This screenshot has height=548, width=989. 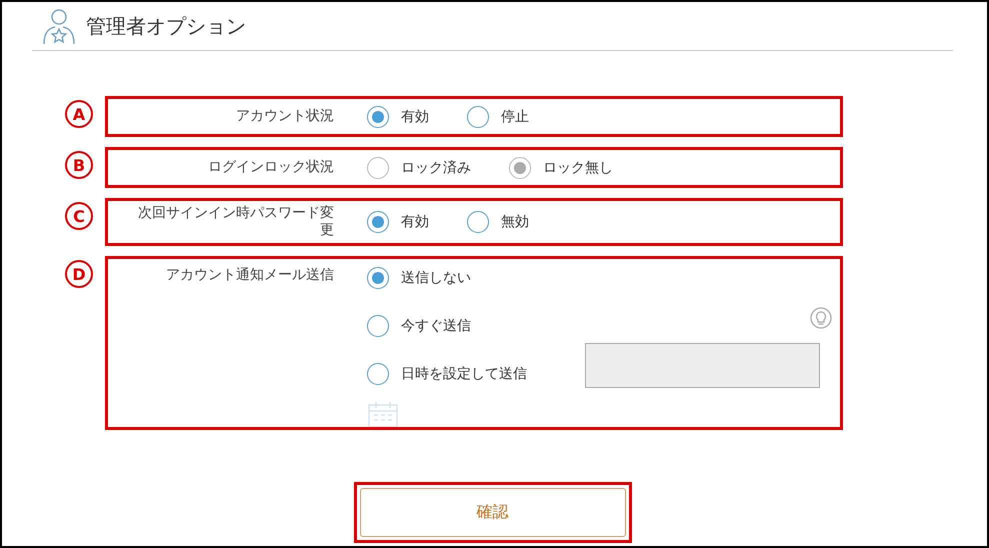 I want to click on marker-letter: A, so click(x=79, y=114).